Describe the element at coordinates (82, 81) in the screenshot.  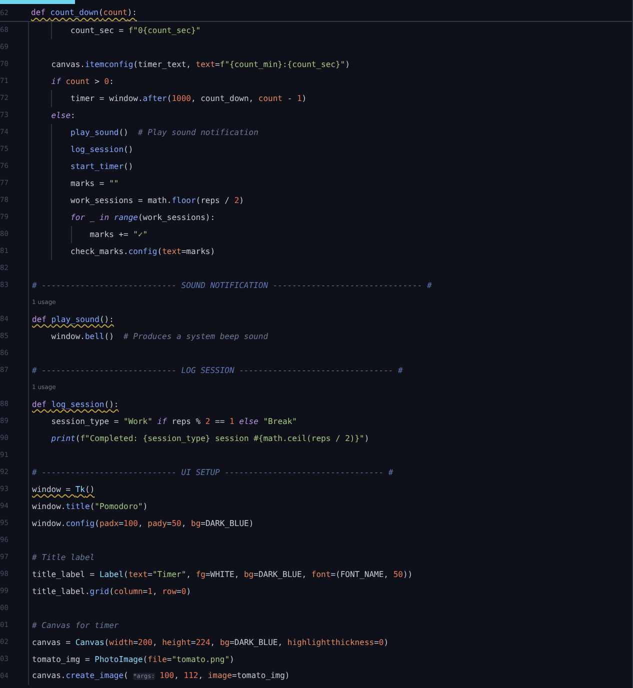
I see `code-line: if count > 0:` at that location.